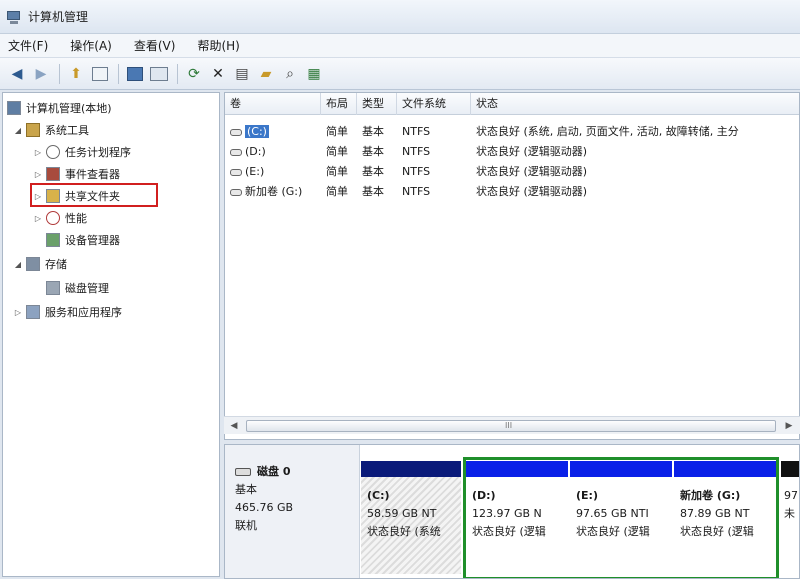 The image size is (800, 579). I want to click on scroll-right-icon: ▶, so click(789, 426).